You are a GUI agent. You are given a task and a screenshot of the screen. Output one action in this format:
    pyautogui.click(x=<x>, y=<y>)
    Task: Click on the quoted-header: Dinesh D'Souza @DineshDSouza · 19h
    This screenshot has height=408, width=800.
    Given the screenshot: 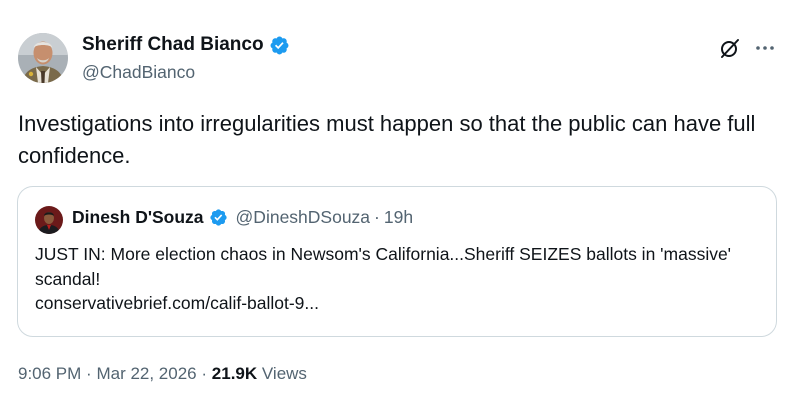 What is the action you would take?
    pyautogui.click(x=242, y=217)
    